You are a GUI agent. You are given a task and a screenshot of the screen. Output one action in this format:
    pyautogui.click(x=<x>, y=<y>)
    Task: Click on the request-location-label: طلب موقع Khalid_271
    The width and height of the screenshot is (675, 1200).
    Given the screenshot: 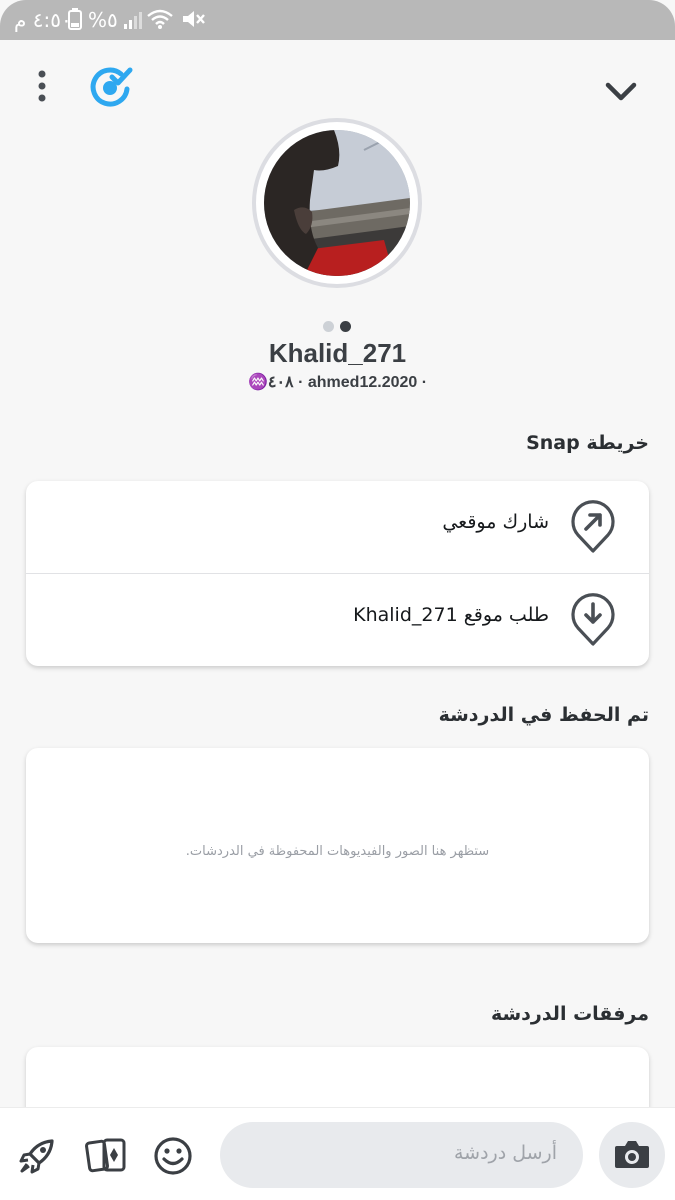 What is the action you would take?
    pyautogui.click(x=451, y=615)
    